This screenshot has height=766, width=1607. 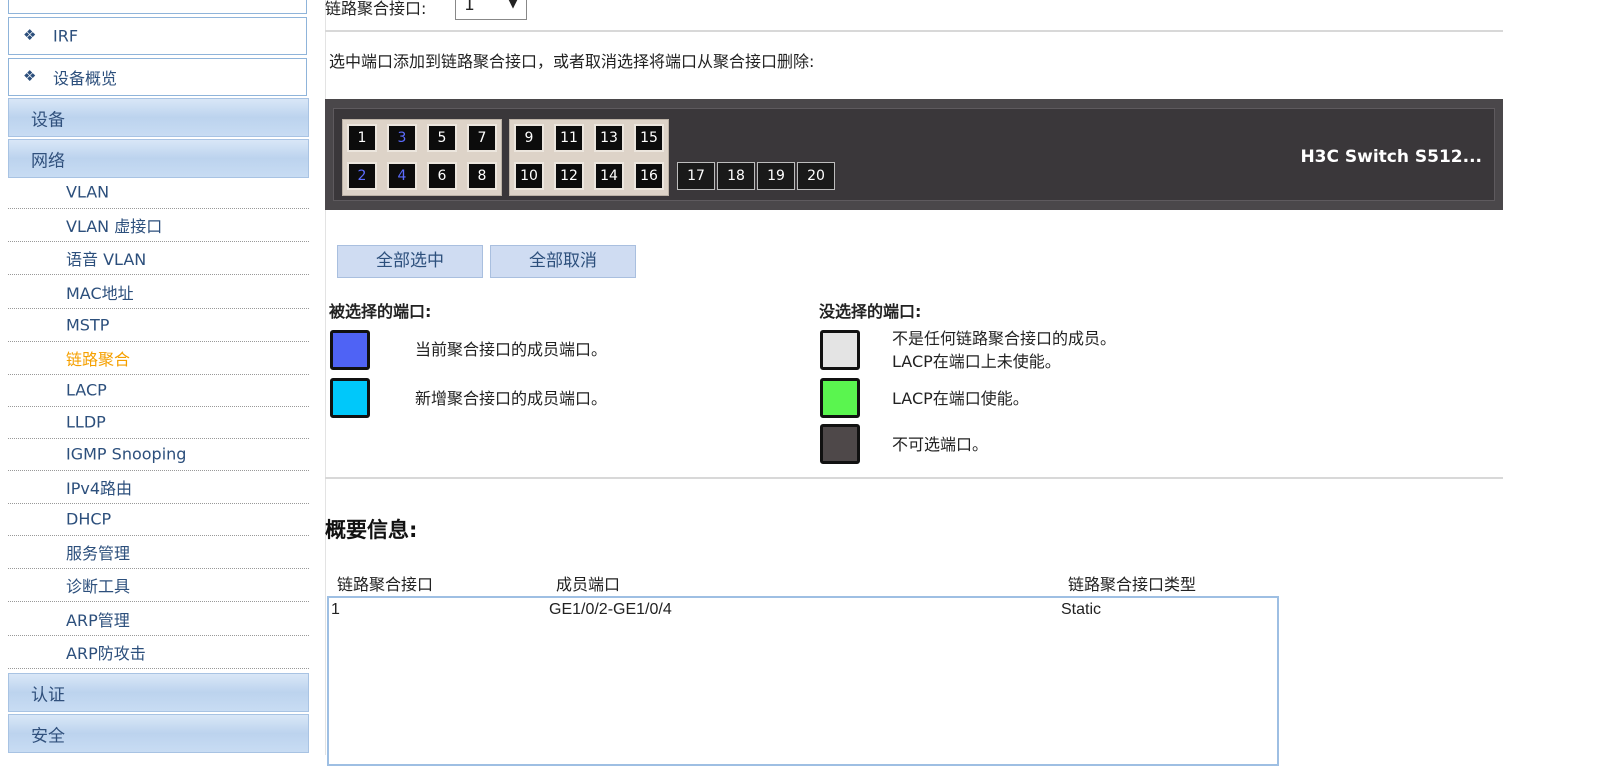 What do you see at coordinates (870, 311) in the screenshot?
I see `unselected-ports-legend-title: 没选择的端口:` at bounding box center [870, 311].